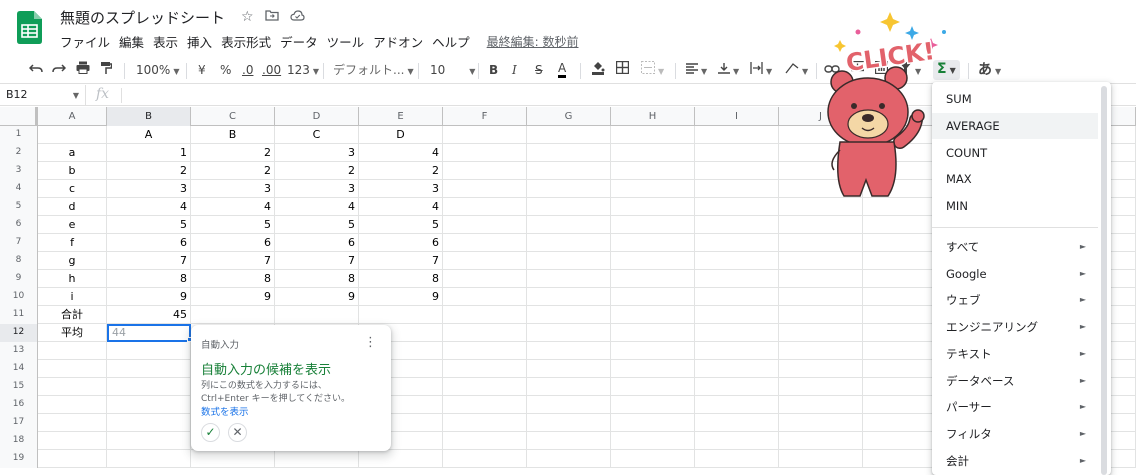 This screenshot has width=1136, height=475. I want to click on row-header: 14, so click(19, 369).